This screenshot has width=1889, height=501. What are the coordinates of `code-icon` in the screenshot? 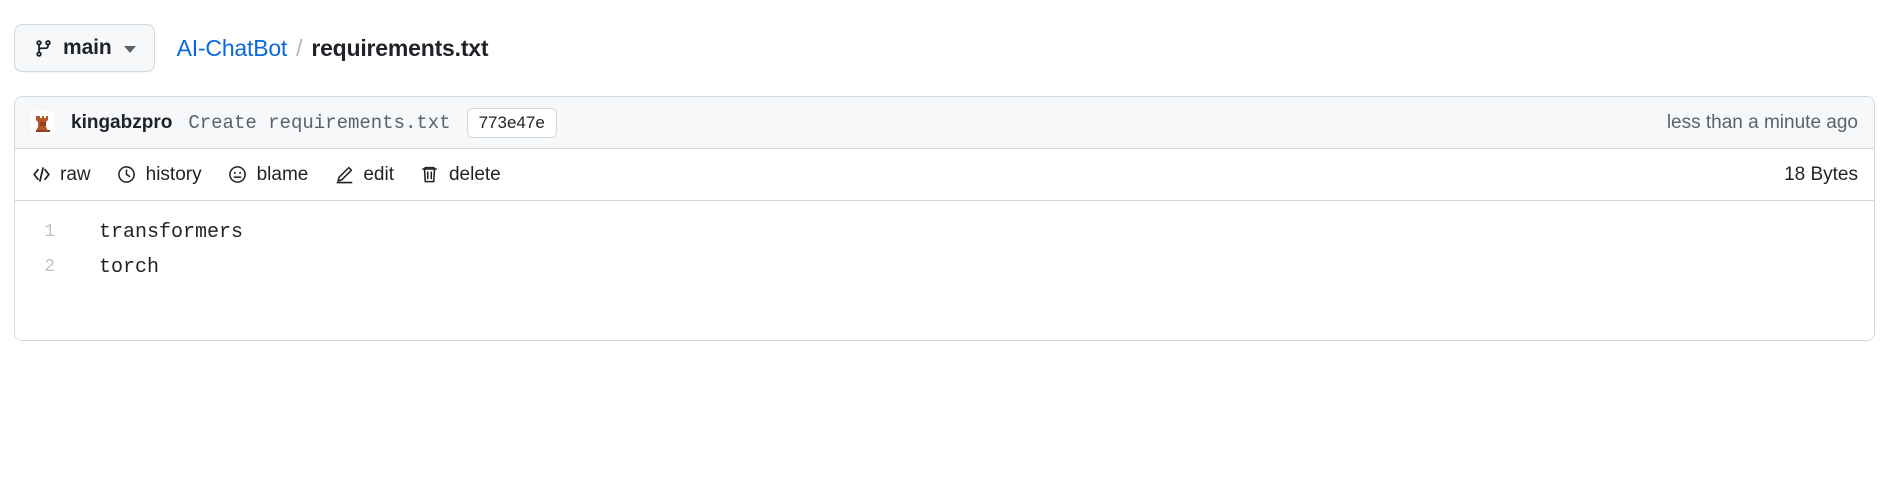 It's located at (41, 175).